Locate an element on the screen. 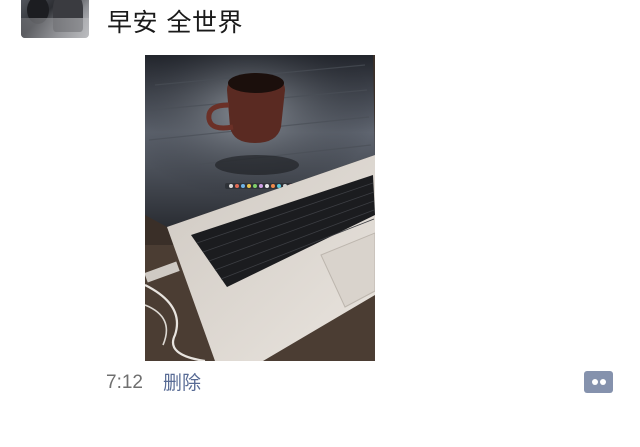 Image resolution: width=640 pixels, height=447 pixels. avatar-background is located at coordinates (55, 28).